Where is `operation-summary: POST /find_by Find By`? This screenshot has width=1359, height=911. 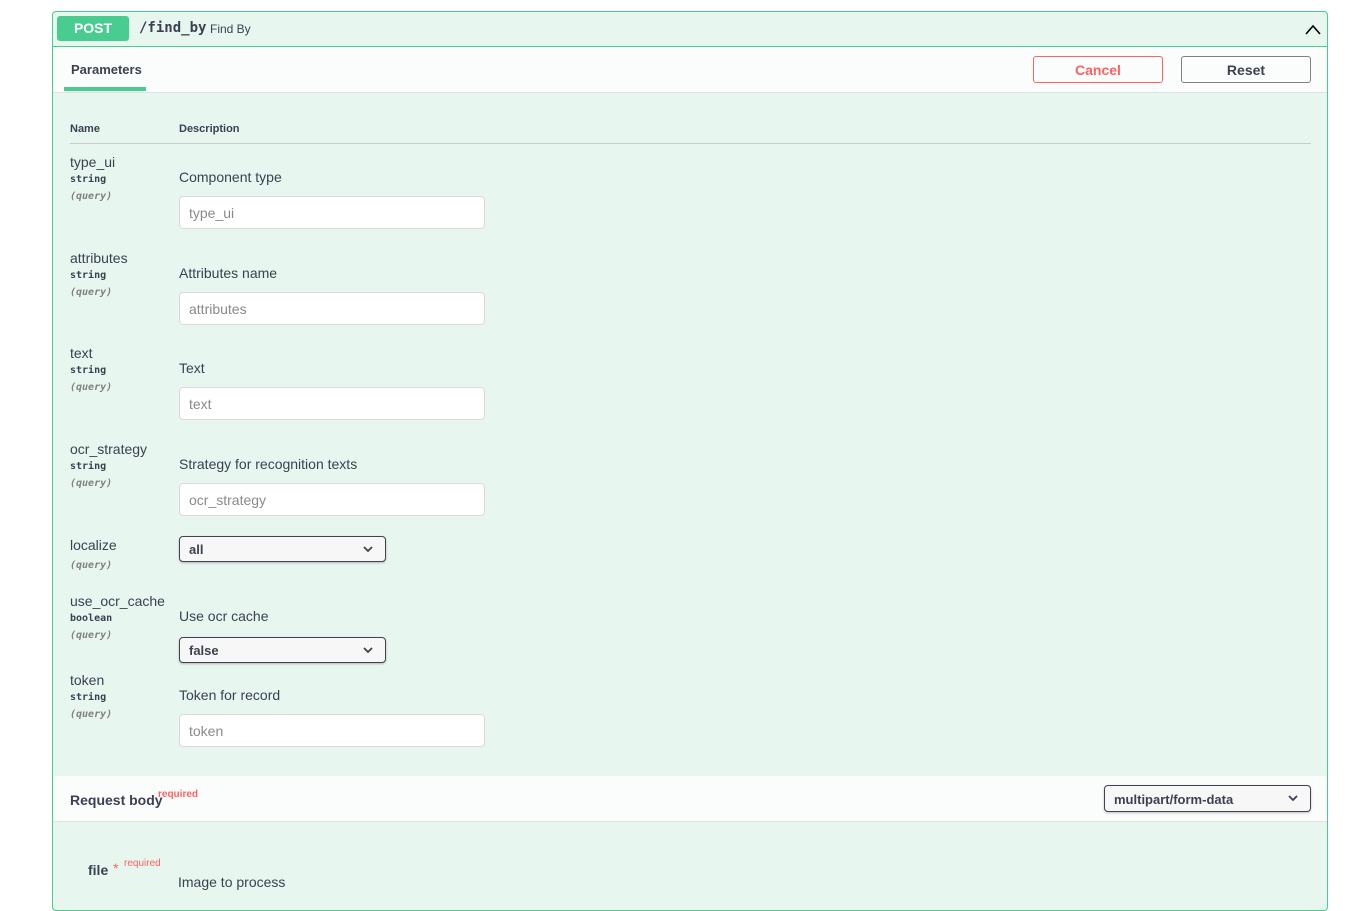 operation-summary: POST /find_by Find By is located at coordinates (690, 29).